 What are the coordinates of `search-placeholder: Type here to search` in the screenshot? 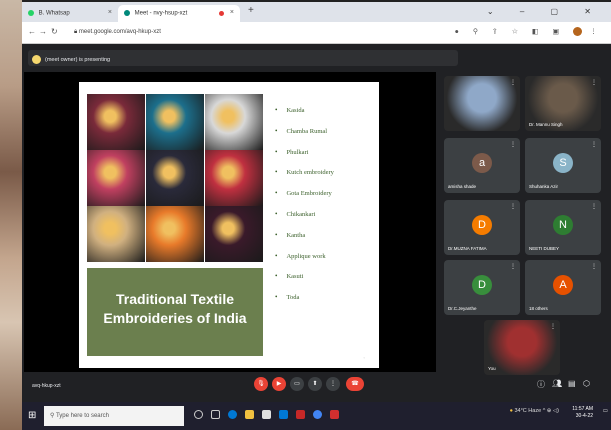 It's located at (82, 416).